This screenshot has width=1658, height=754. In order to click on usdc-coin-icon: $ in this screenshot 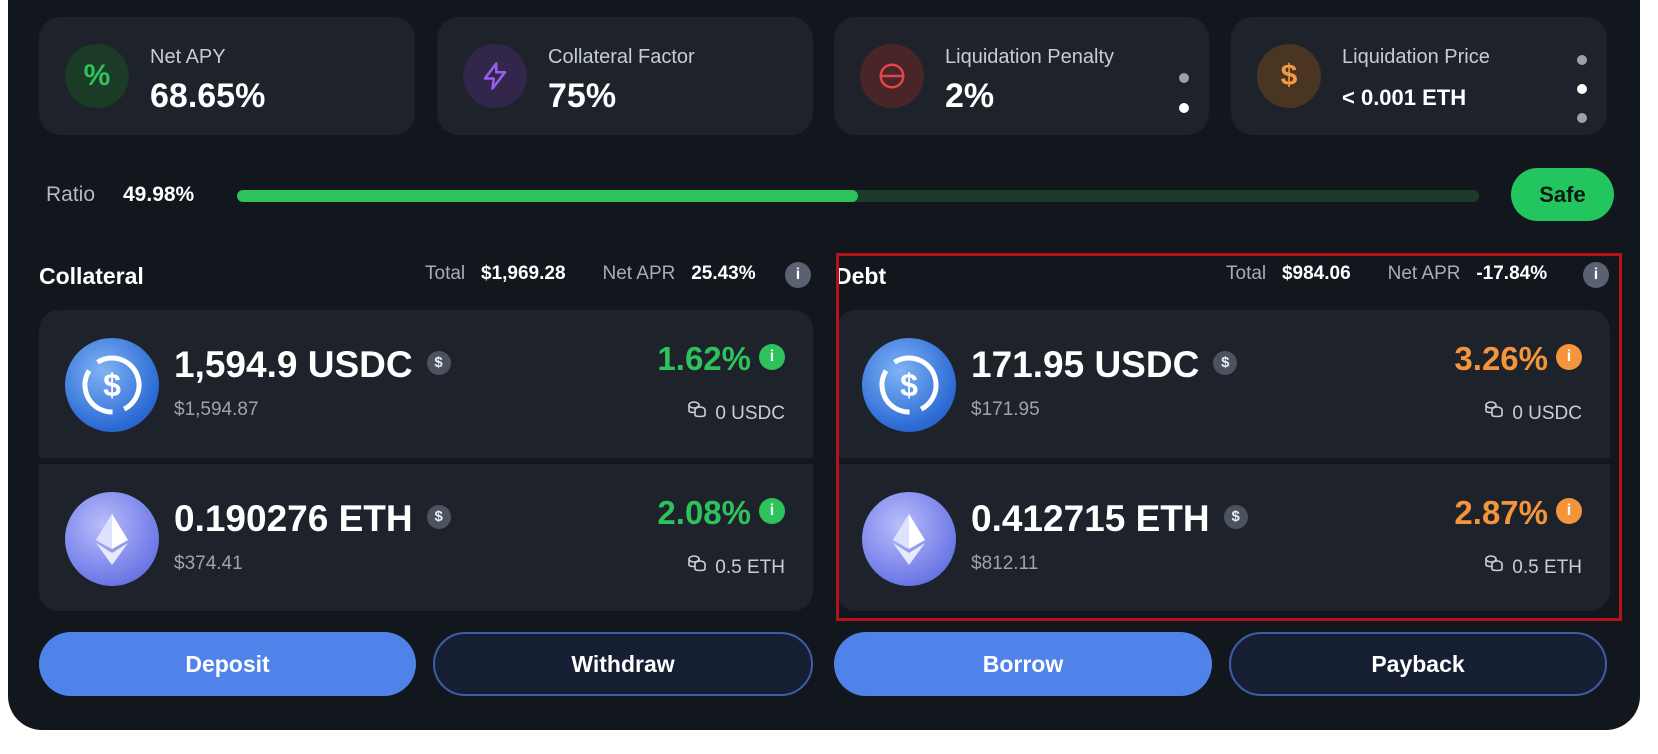, I will do `click(112, 385)`.